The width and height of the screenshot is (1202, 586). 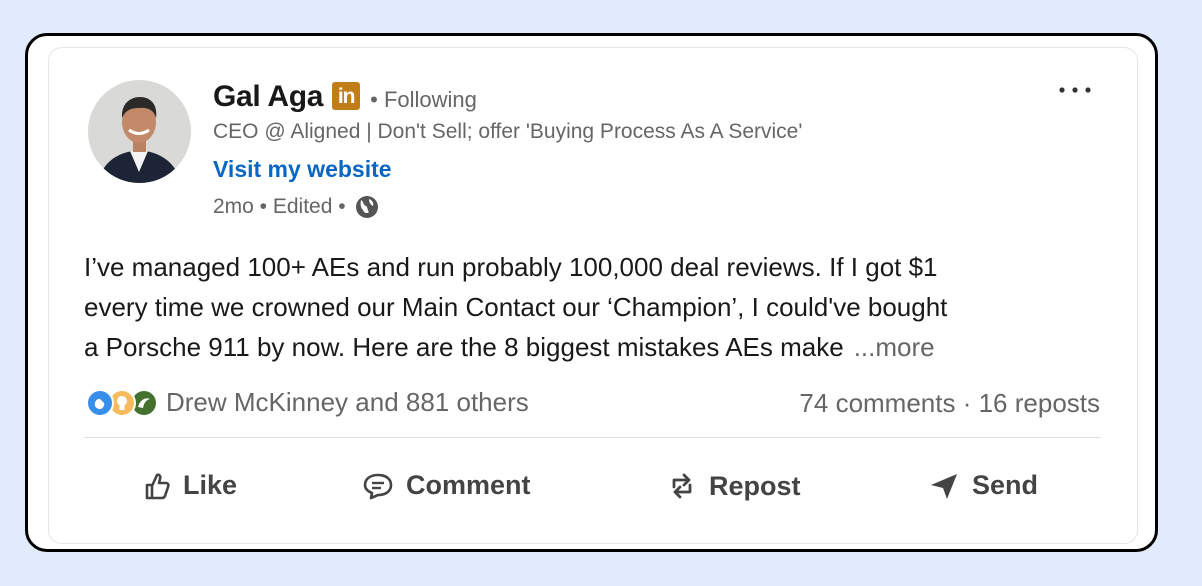 I want to click on like-button: Like, so click(x=190, y=485).